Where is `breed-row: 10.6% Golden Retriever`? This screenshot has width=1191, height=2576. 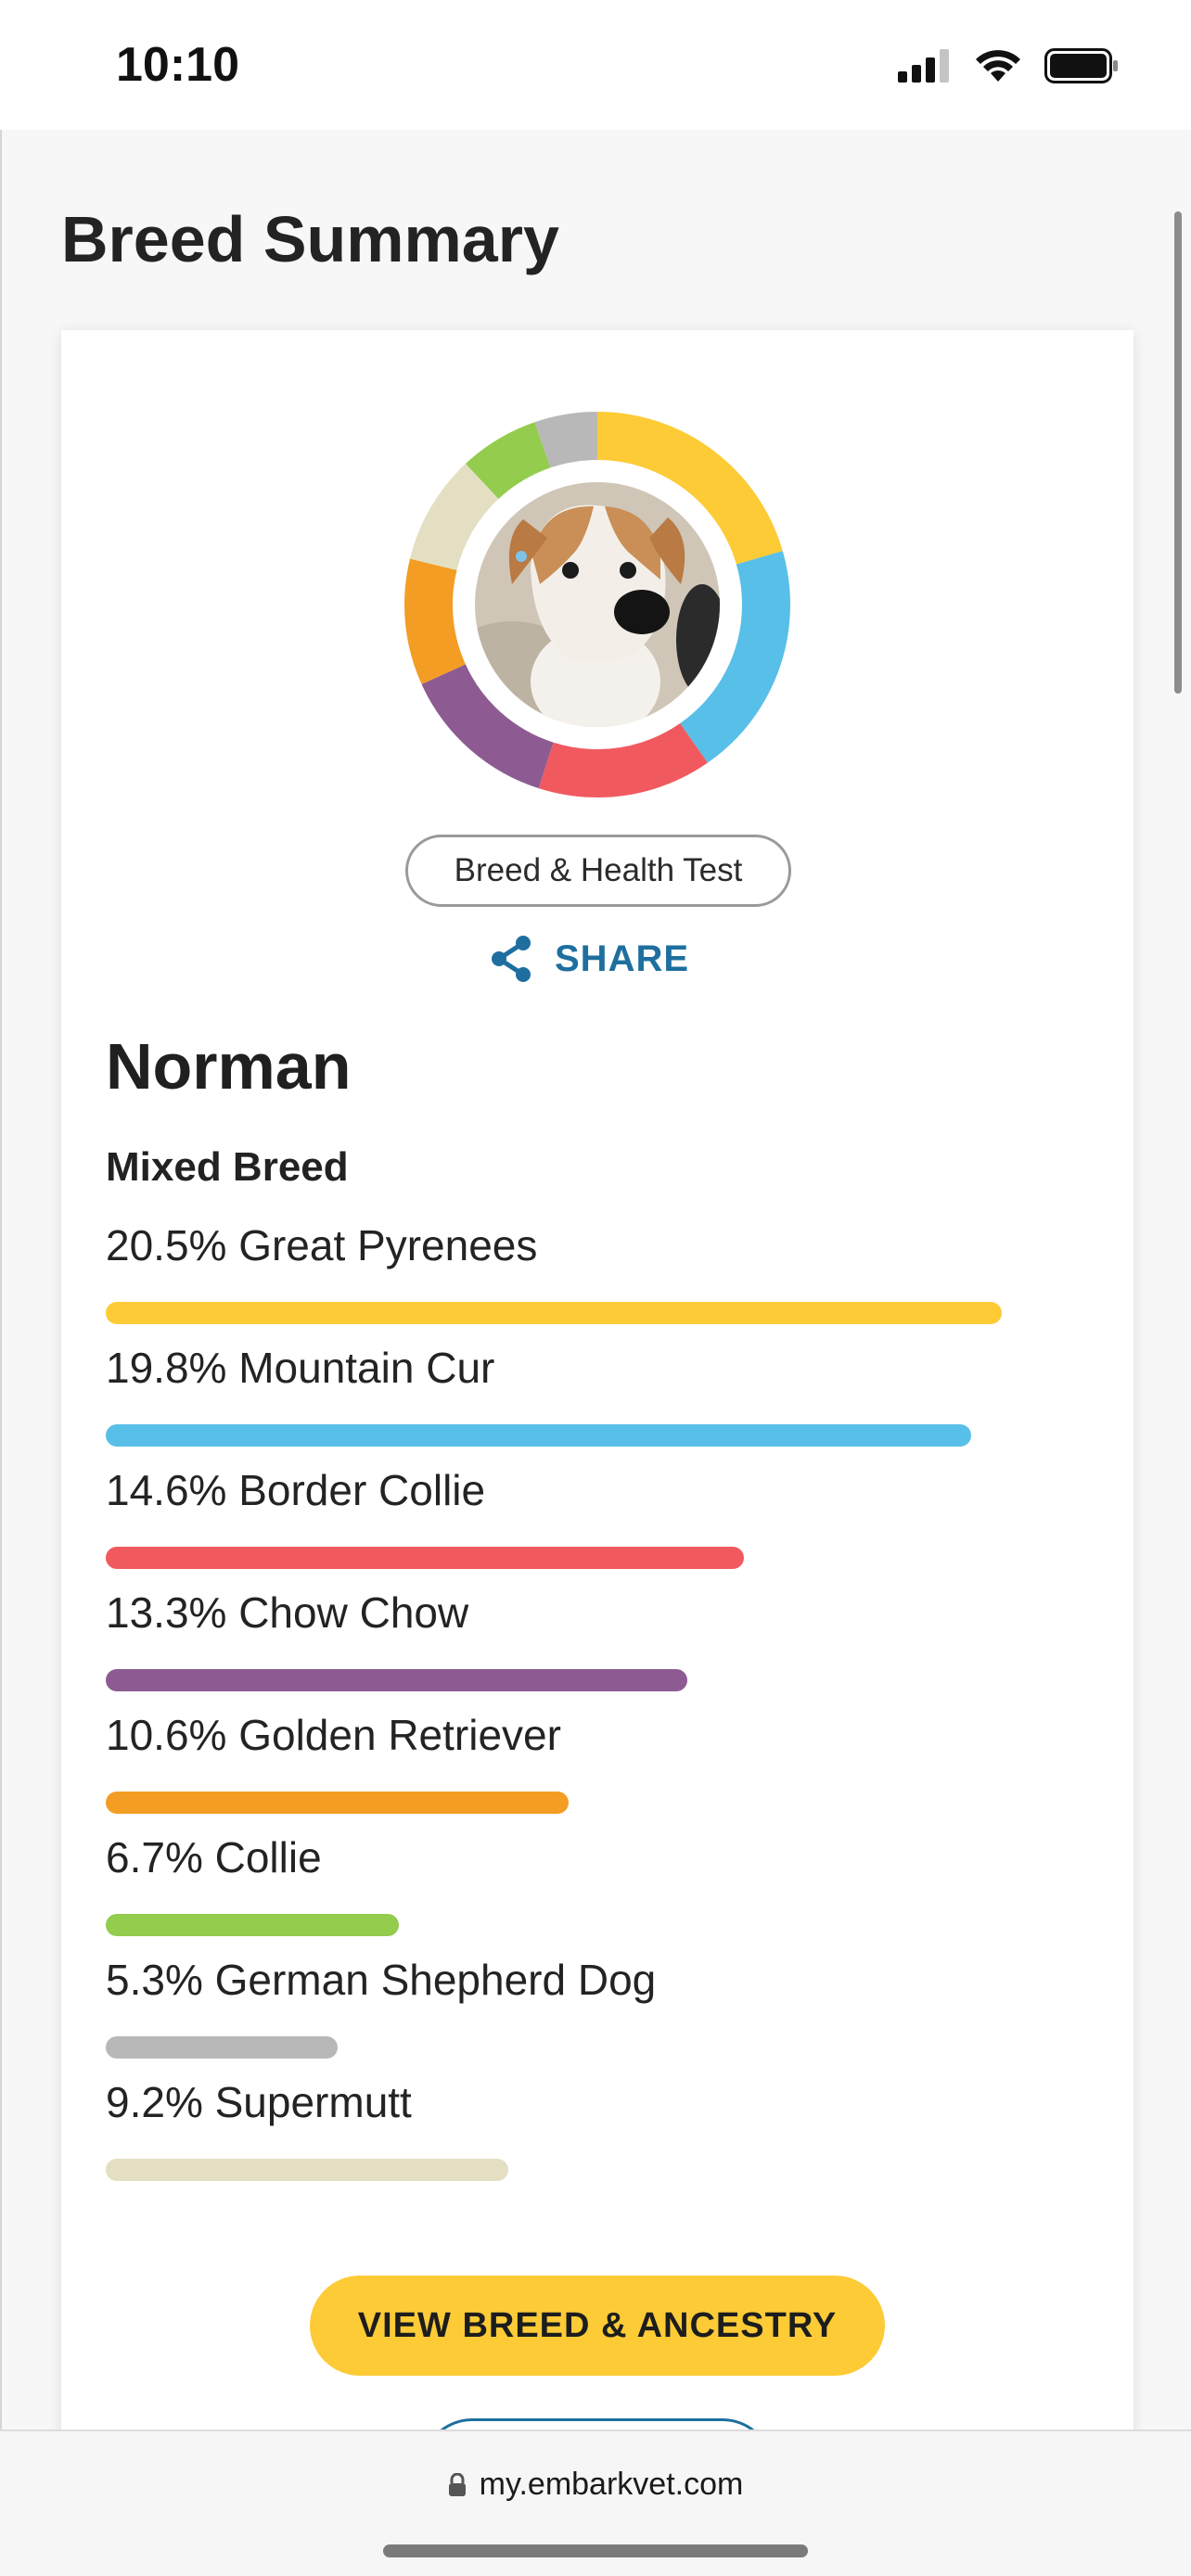
breed-row: 10.6% Golden Retriever is located at coordinates (597, 1771).